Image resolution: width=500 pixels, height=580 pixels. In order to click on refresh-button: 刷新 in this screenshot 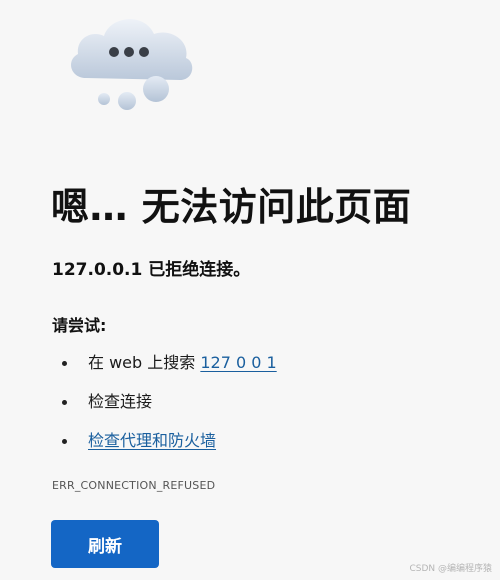, I will do `click(105, 544)`.